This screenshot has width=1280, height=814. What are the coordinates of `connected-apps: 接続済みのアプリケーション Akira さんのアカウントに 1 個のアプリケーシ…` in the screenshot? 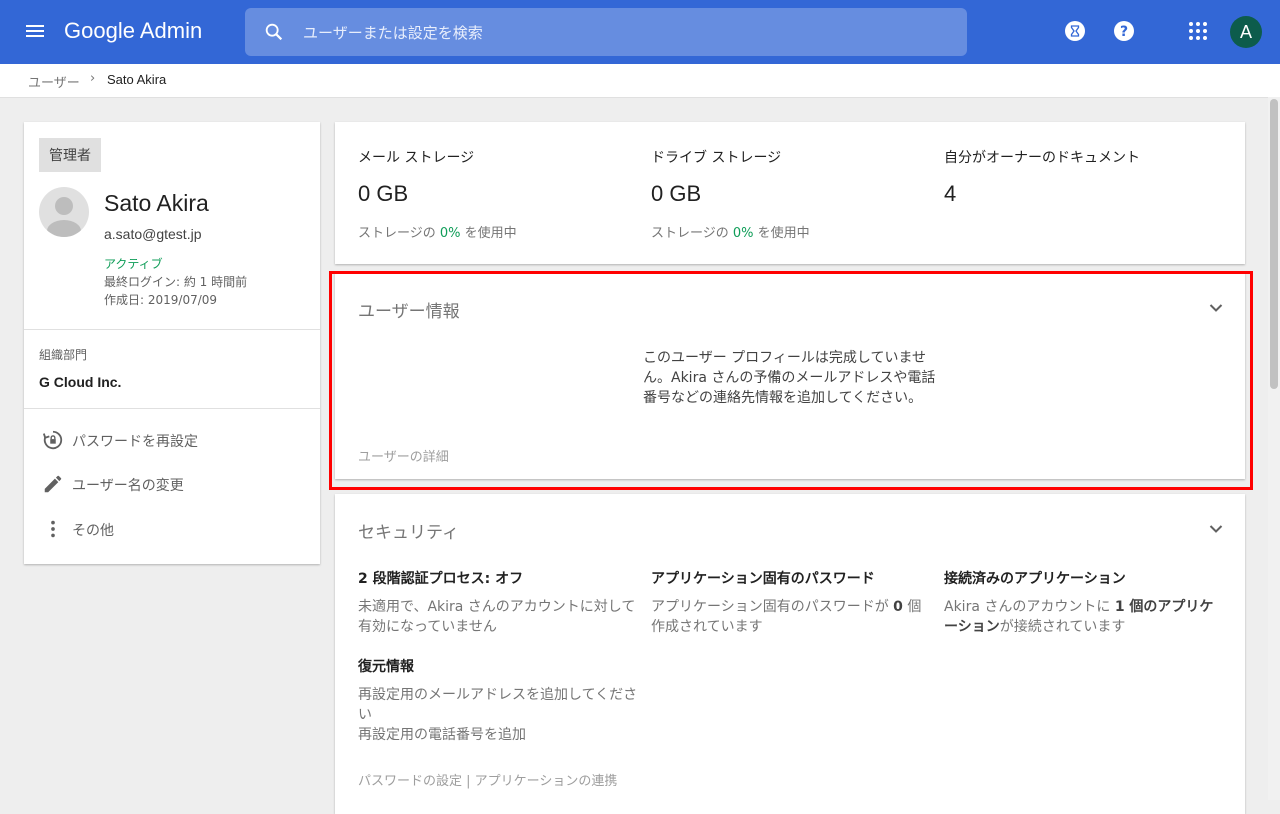 It's located at (1084, 602).